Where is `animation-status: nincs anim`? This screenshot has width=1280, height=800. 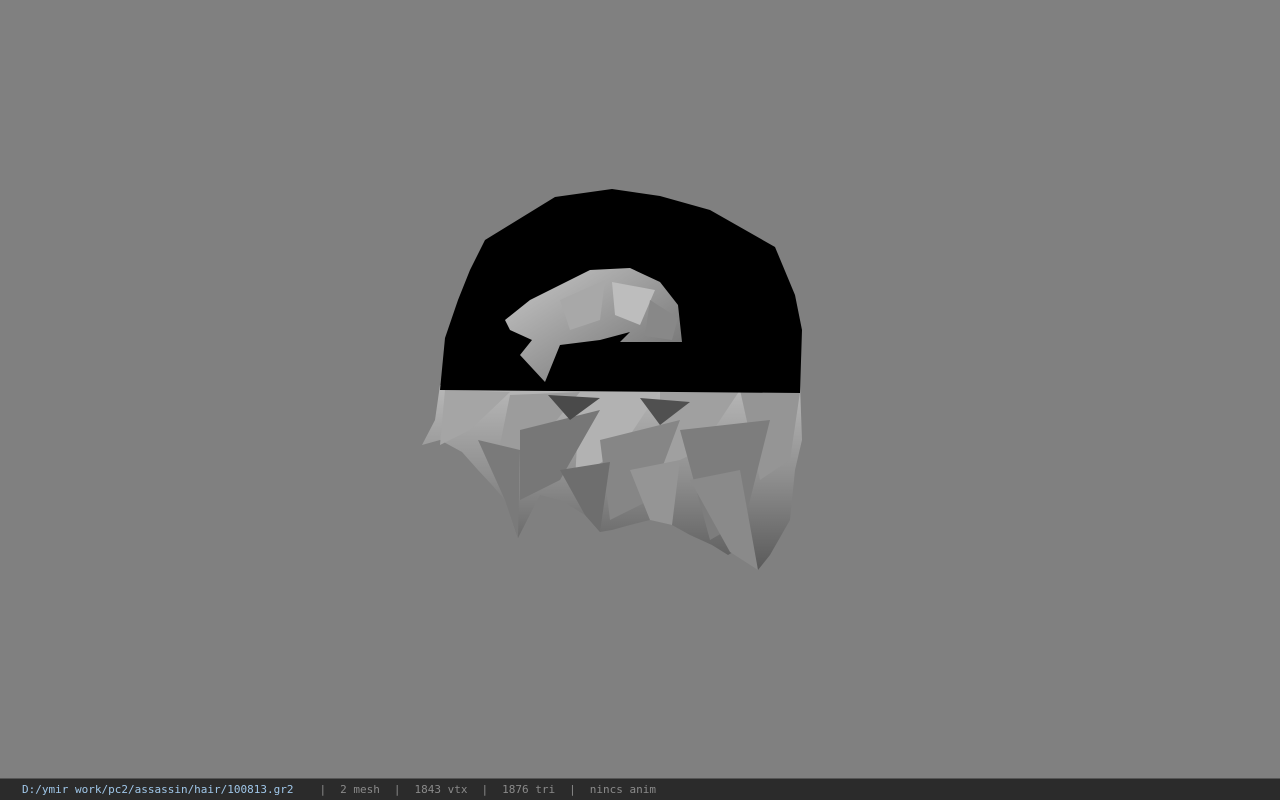 animation-status: nincs anim is located at coordinates (622, 789).